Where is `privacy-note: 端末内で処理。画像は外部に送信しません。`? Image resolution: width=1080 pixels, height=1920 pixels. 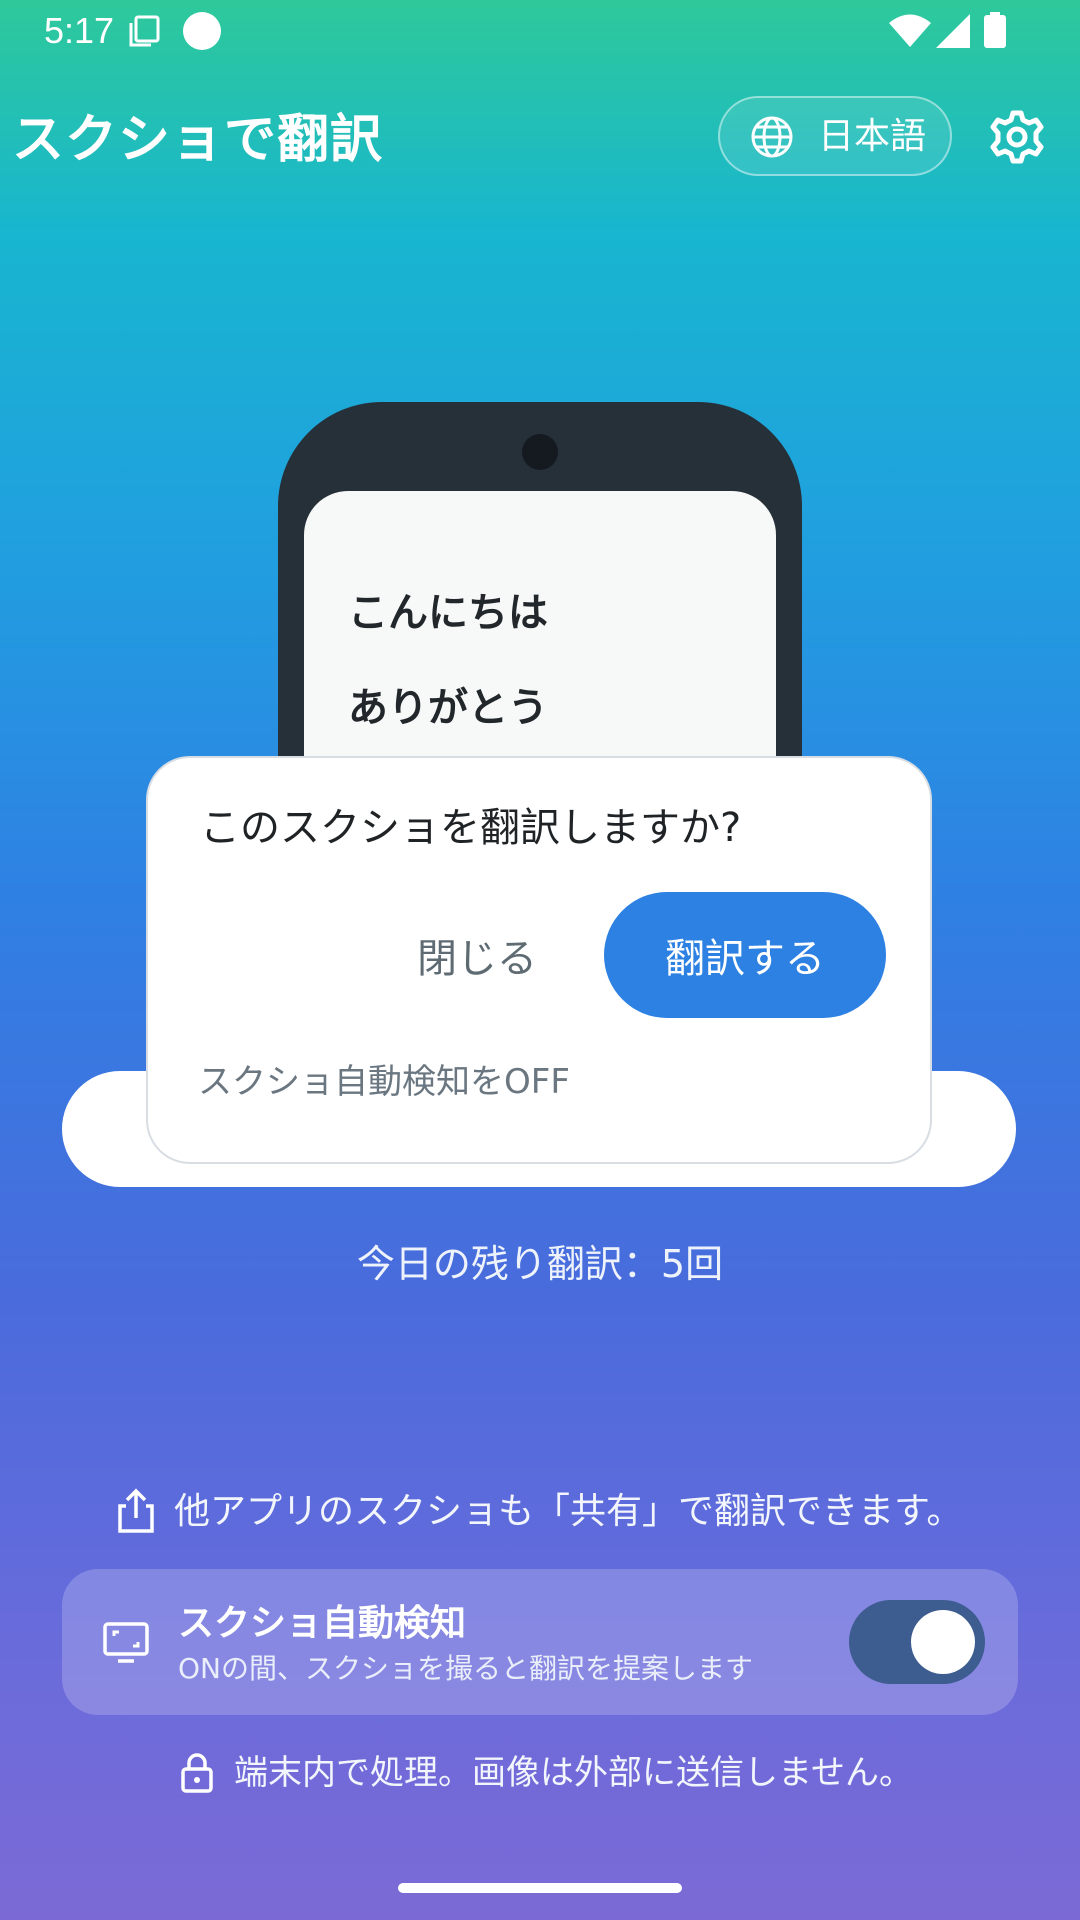 privacy-note: 端末内で処理。画像は外部に送信しません。 is located at coordinates (560, 1773).